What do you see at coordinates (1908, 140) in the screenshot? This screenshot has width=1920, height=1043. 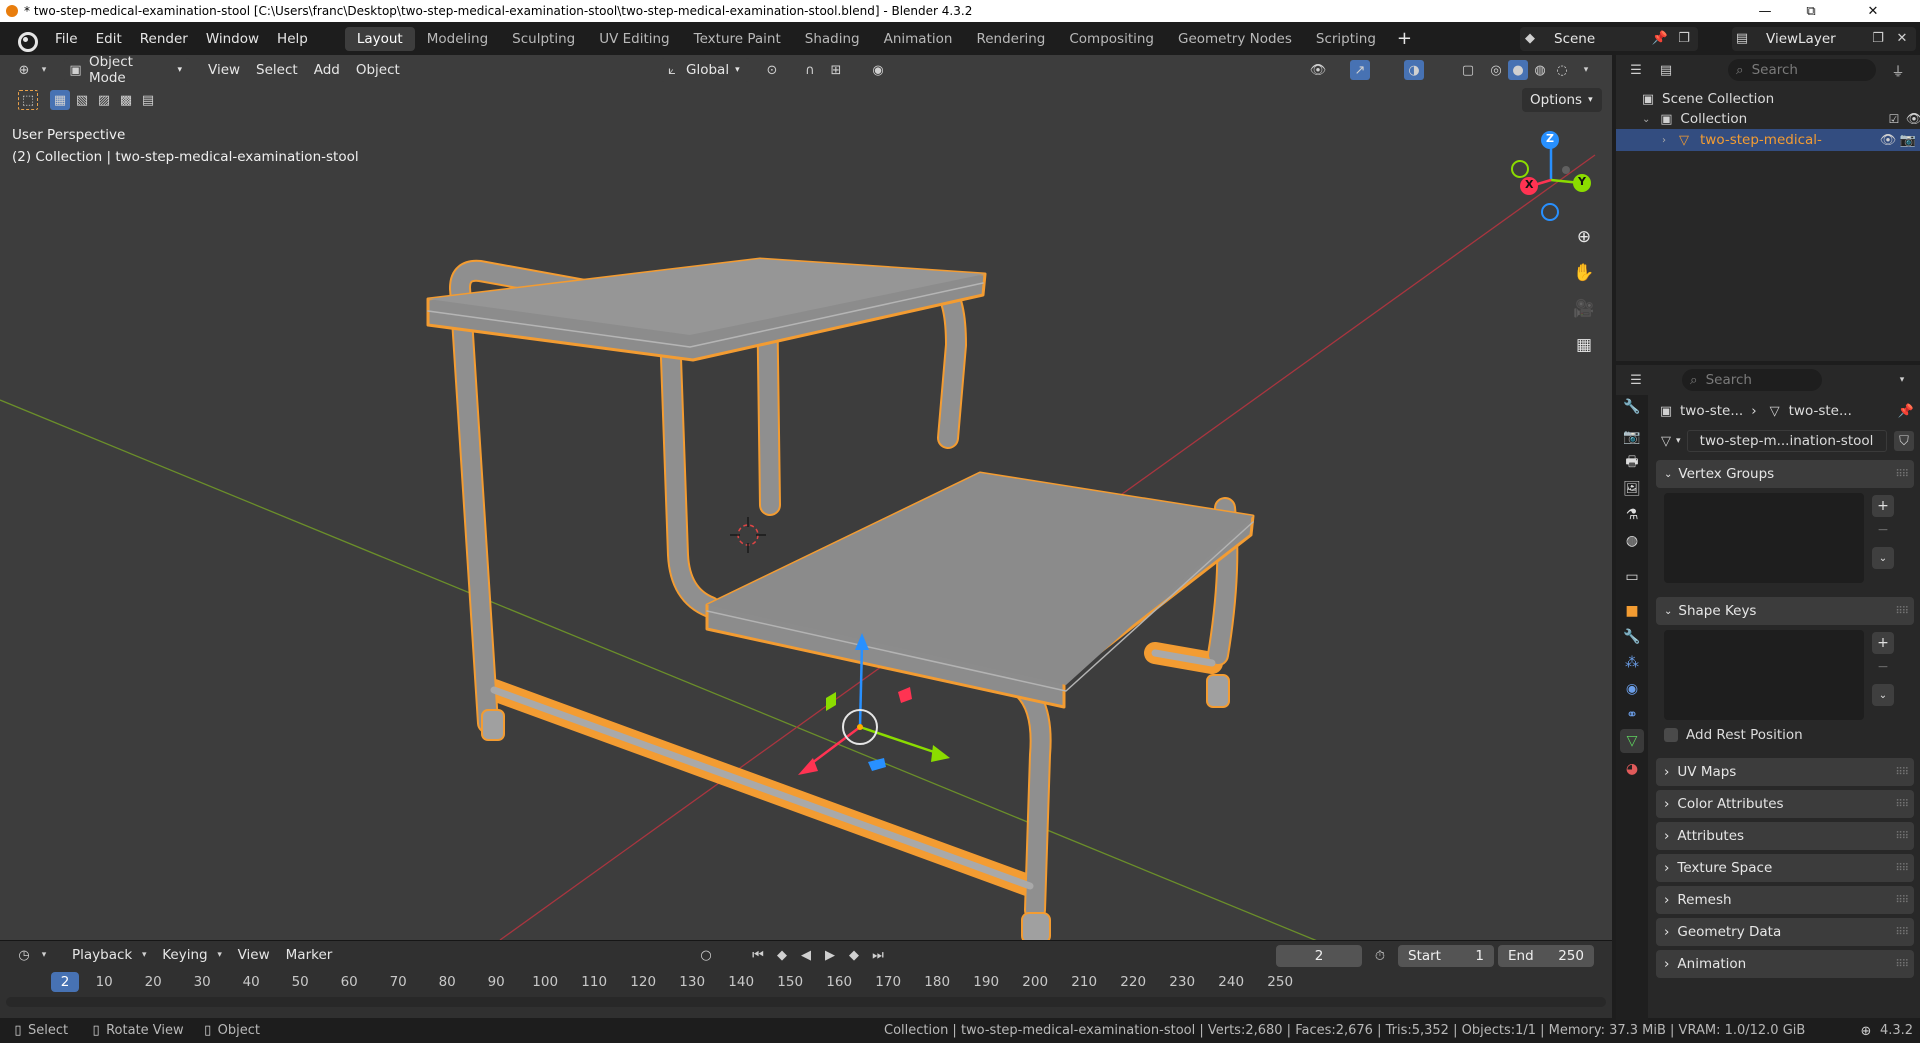 I see `camera-render-icon: 📷` at bounding box center [1908, 140].